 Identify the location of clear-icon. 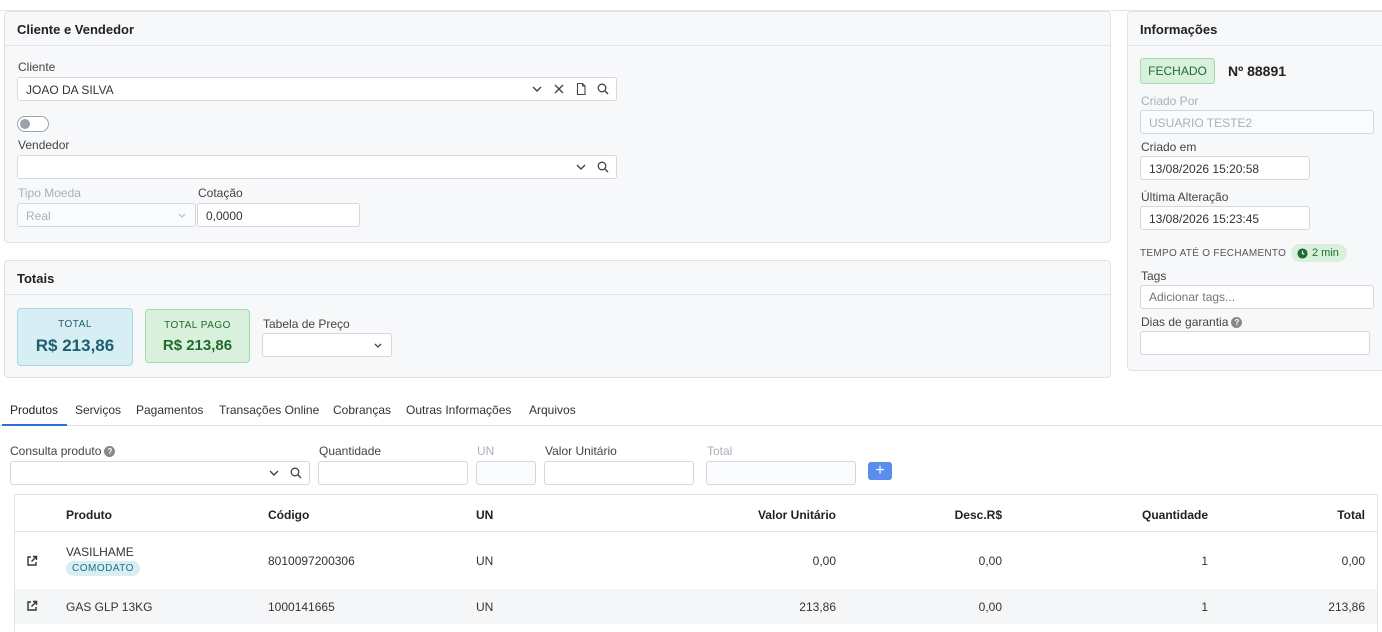
(559, 89).